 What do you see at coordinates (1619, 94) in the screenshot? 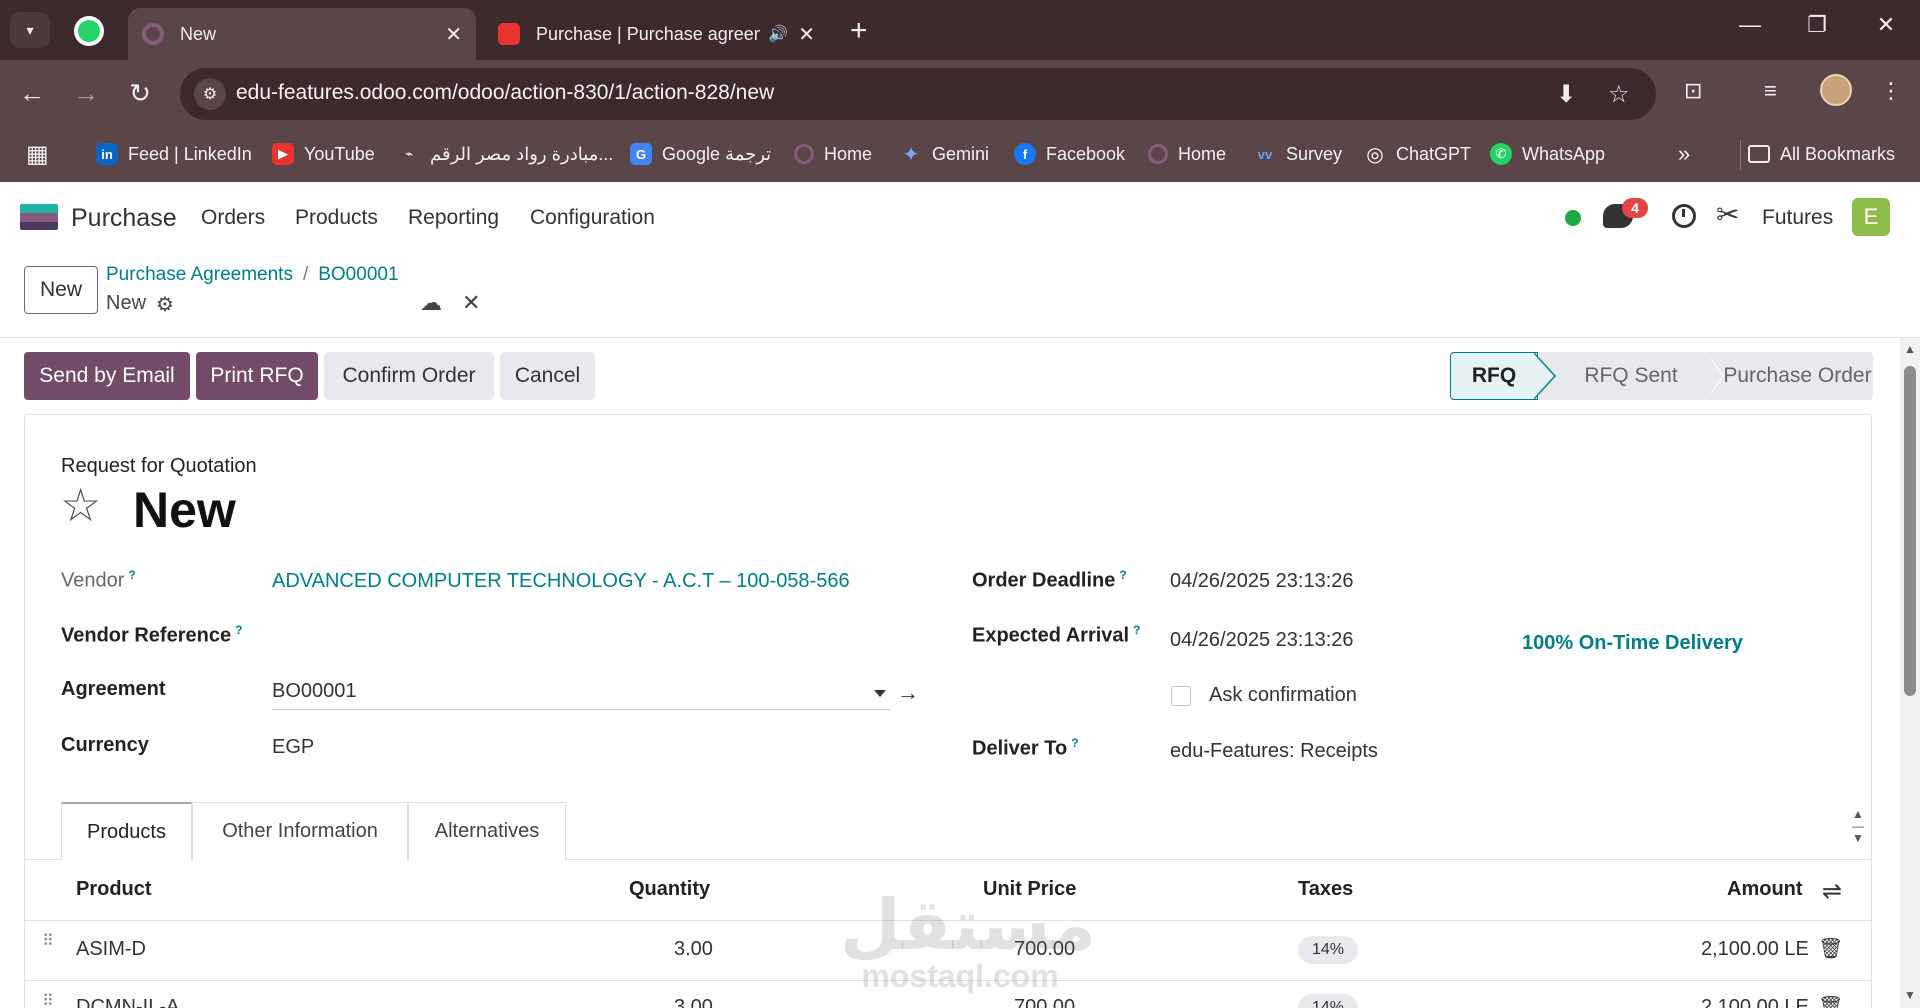
I see `bookmark-star-icon: ☆` at bounding box center [1619, 94].